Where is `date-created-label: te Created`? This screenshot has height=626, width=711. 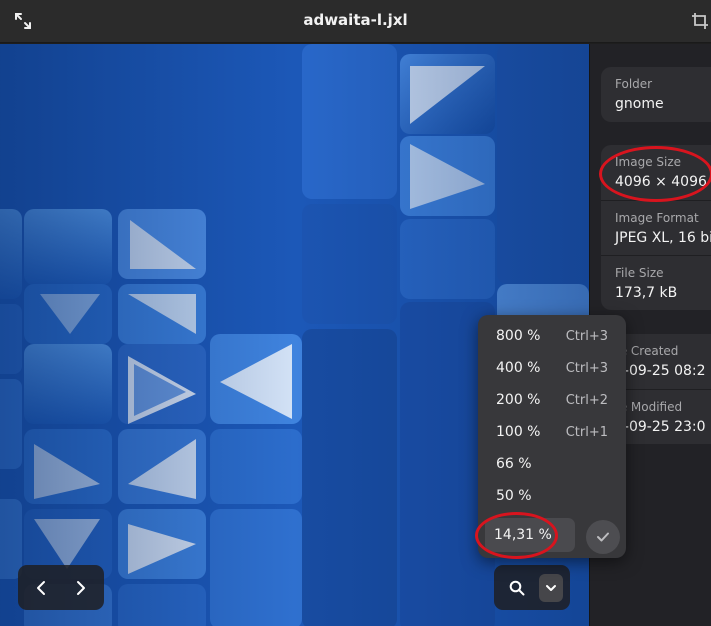
date-created-label: te Created is located at coordinates (647, 351).